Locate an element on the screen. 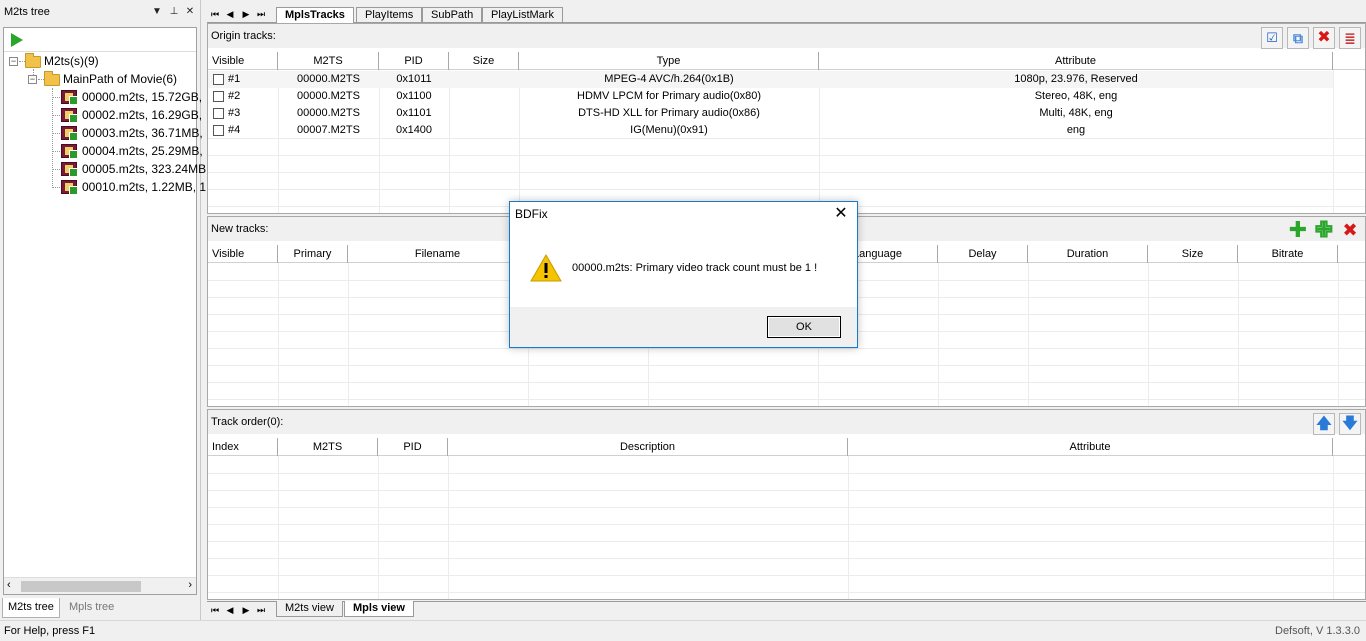 This screenshot has width=1366, height=641. col-description: Description is located at coordinates (648, 447).